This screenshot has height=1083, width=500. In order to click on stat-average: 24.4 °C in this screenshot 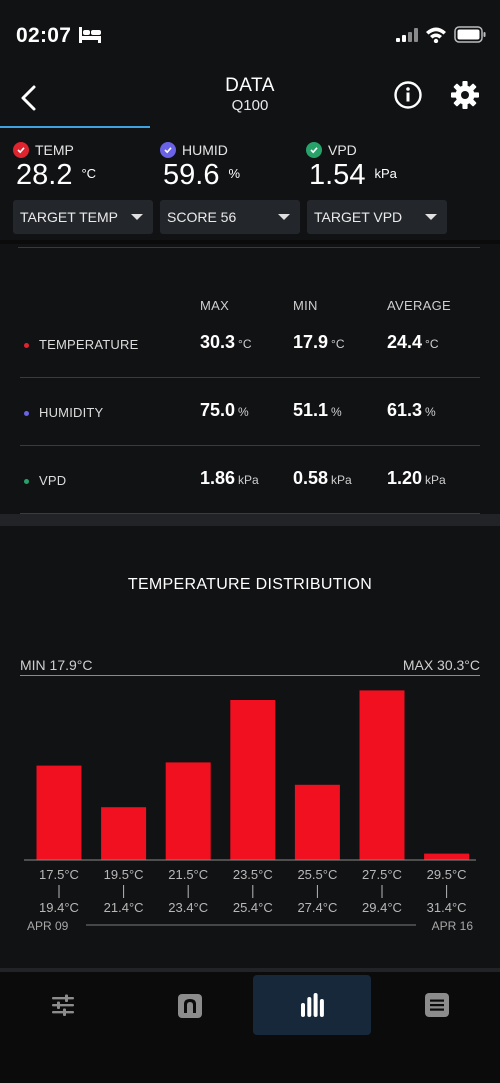, I will do `click(413, 342)`.